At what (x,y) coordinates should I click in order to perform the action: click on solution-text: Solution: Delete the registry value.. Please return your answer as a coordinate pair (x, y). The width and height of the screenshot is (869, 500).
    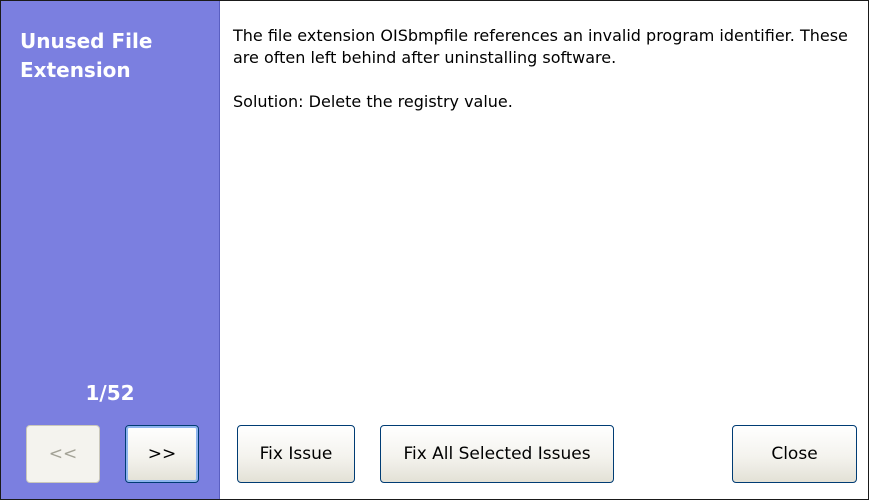
    Looking at the image, I should click on (373, 101).